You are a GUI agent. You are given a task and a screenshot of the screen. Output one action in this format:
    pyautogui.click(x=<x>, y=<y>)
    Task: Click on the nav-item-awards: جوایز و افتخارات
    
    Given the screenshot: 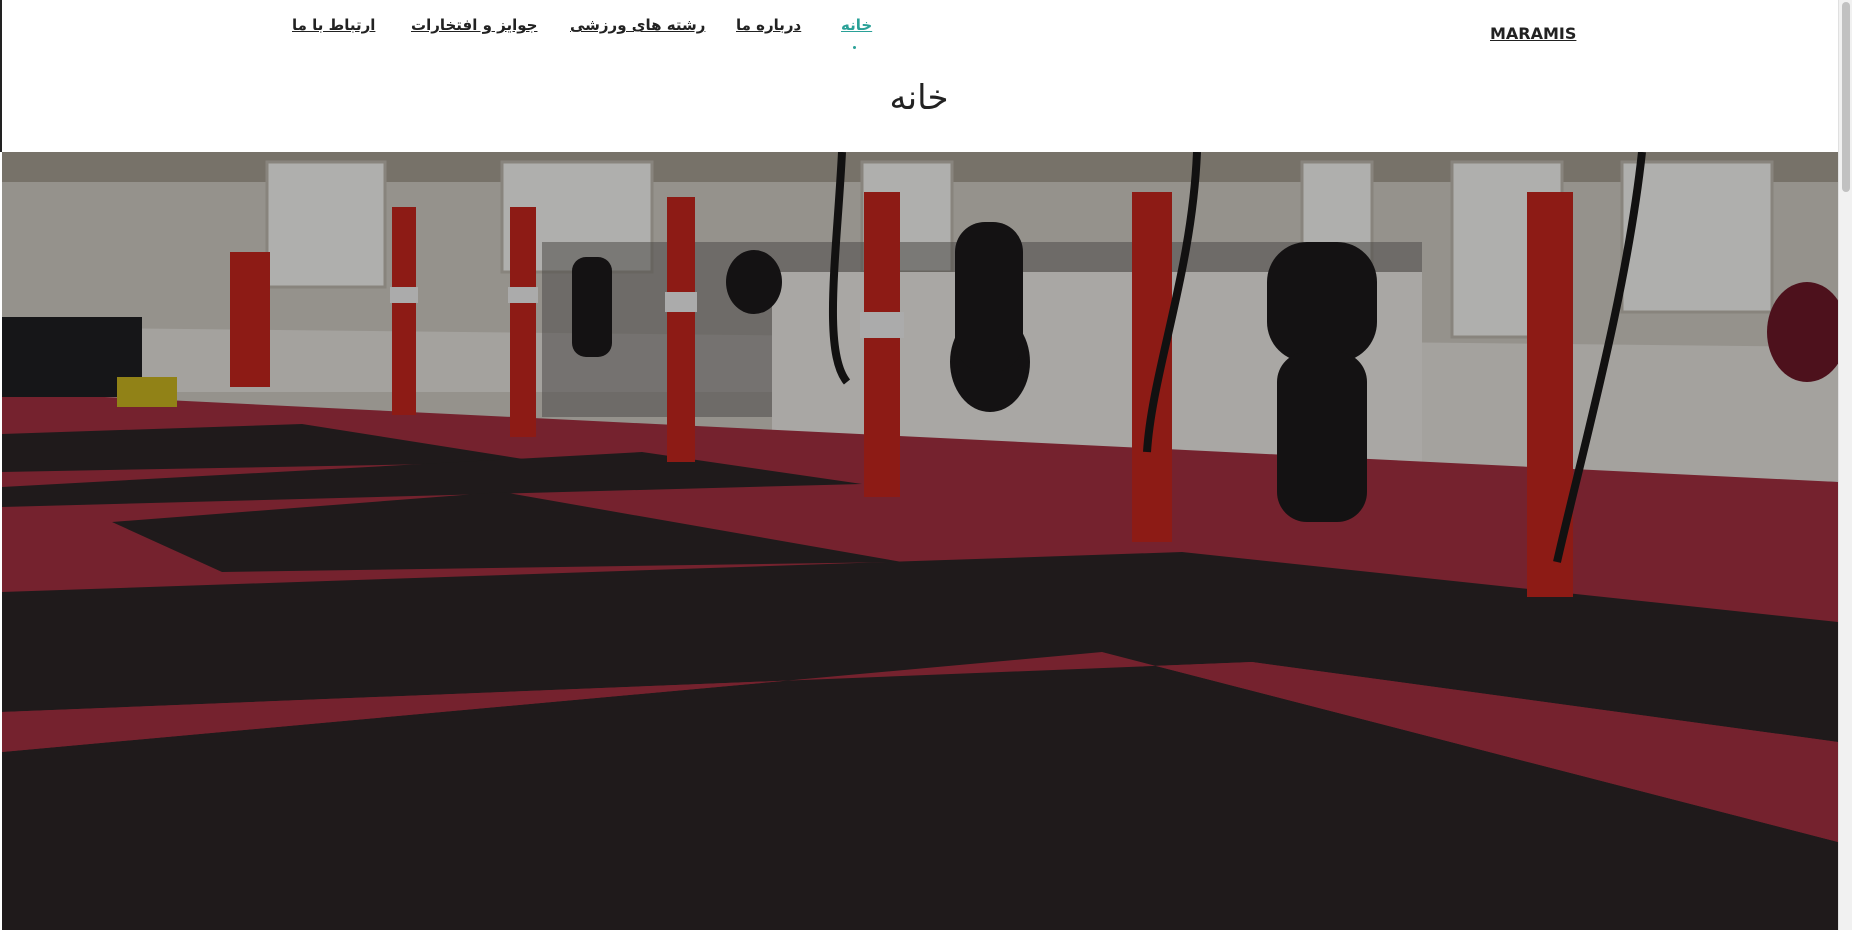 What is the action you would take?
    pyautogui.click(x=474, y=25)
    